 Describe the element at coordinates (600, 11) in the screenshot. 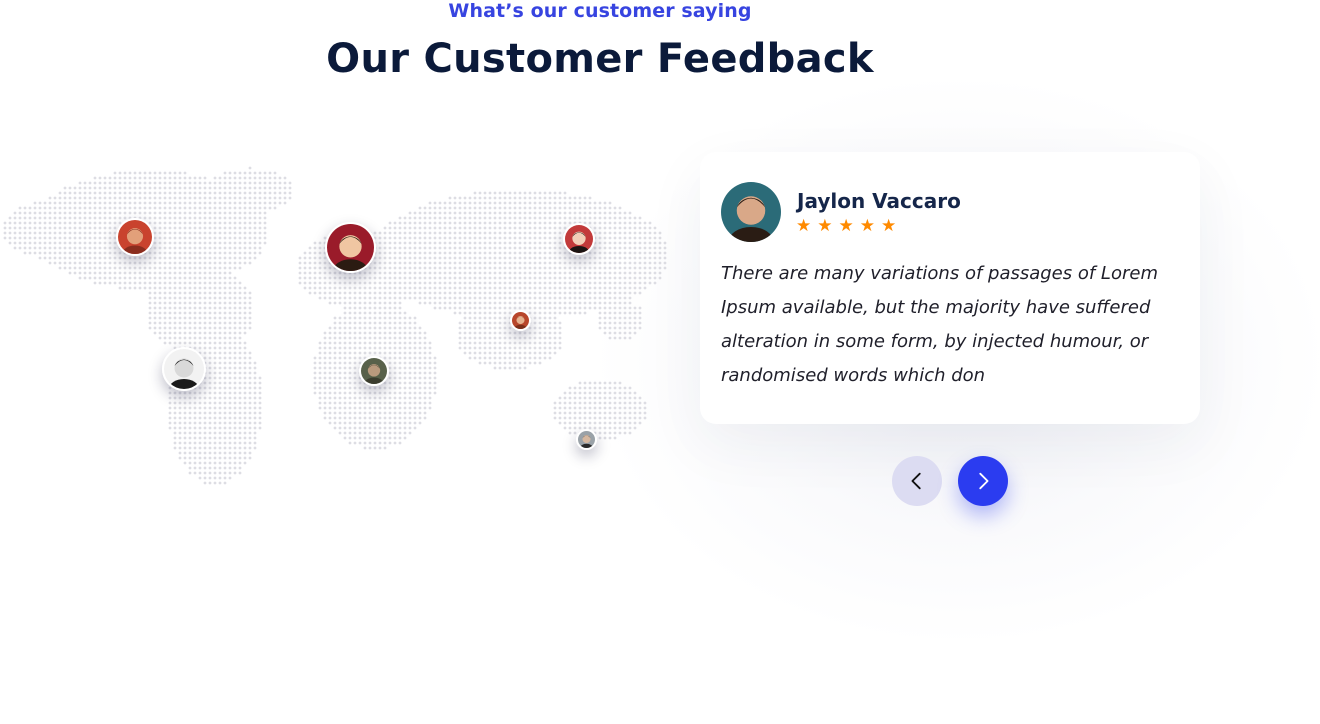

I see `section-eyebrow: What’s our customer saying` at that location.